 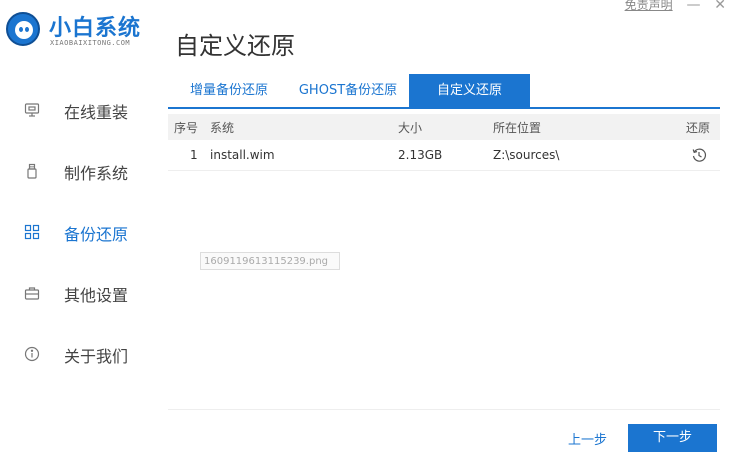 What do you see at coordinates (410, 128) in the screenshot?
I see `column-header-size: 大小` at bounding box center [410, 128].